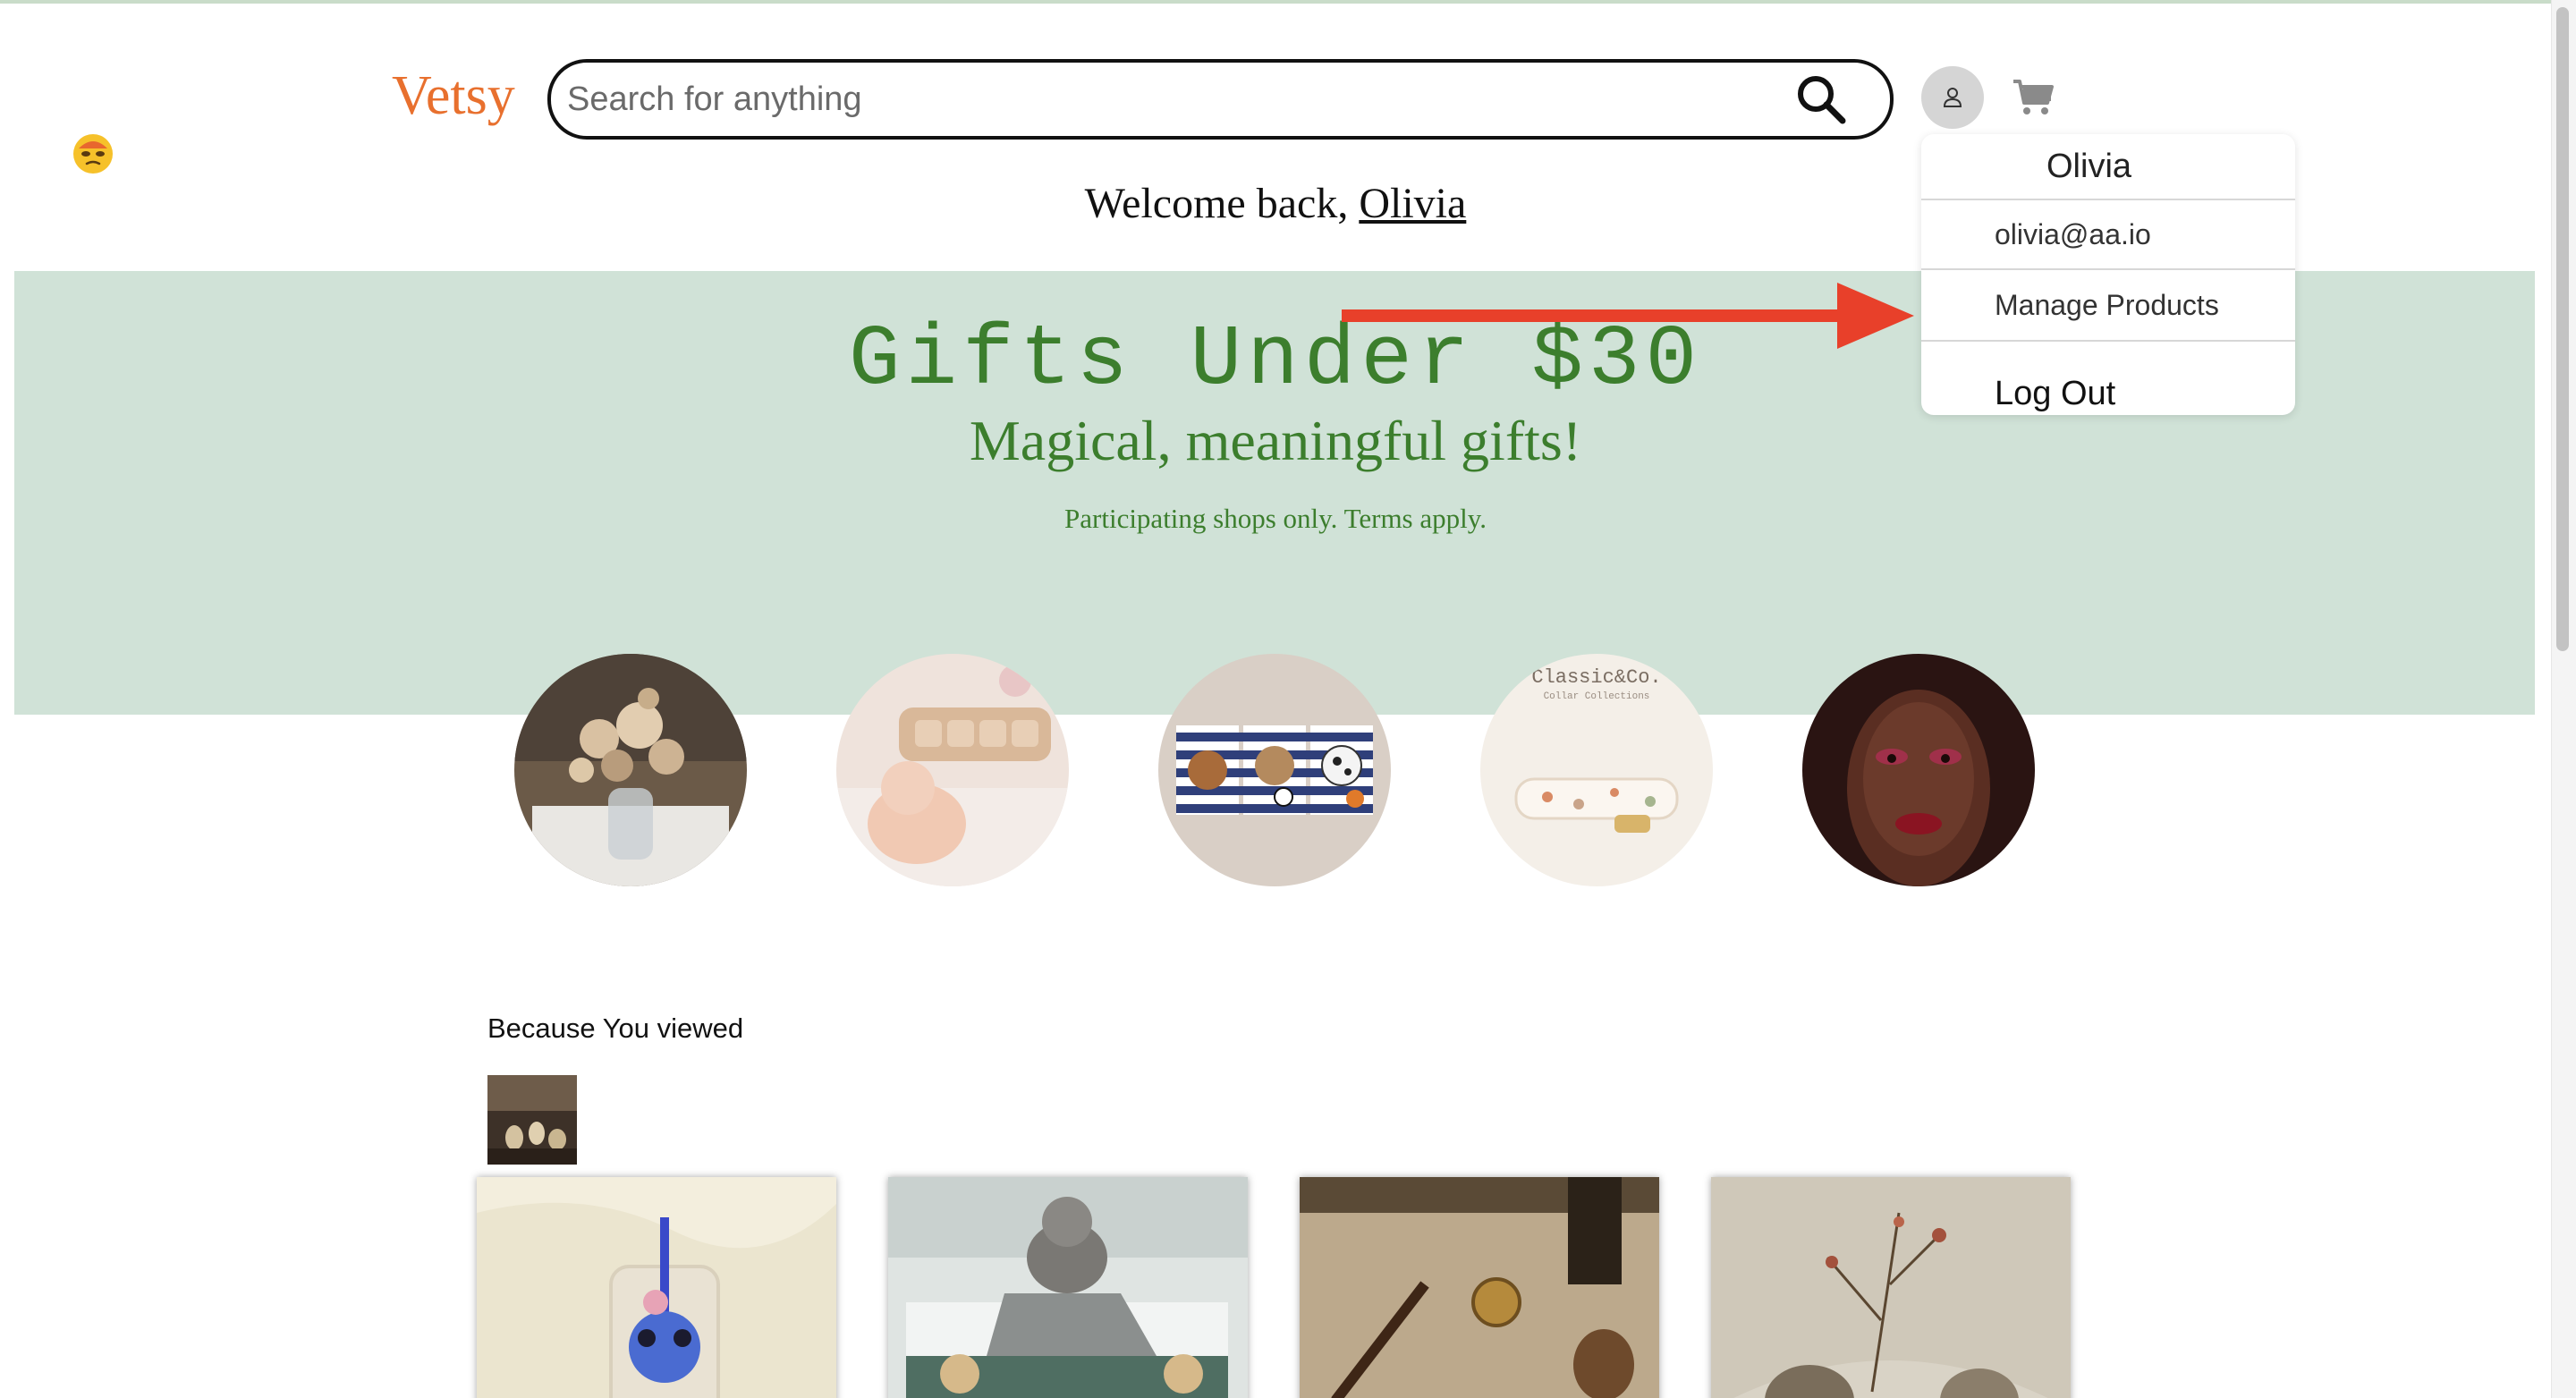 The width and height of the screenshot is (2576, 1398). I want to click on search-icon, so click(1821, 99).